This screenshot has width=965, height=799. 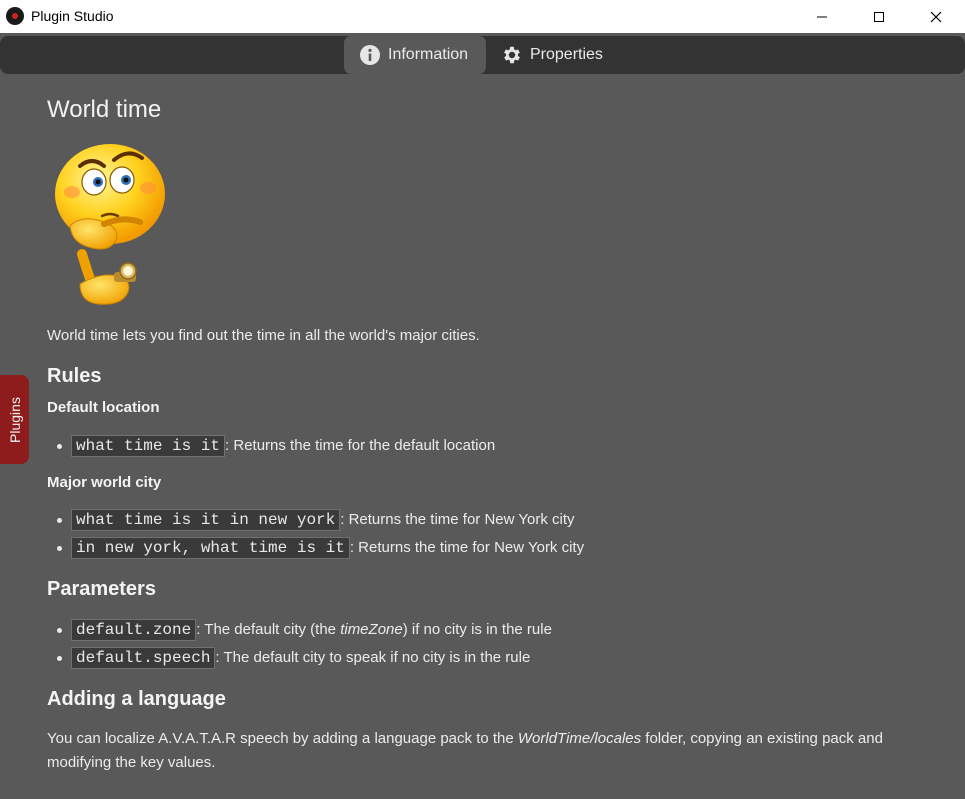 What do you see at coordinates (370, 55) in the screenshot?
I see `info-icon` at bounding box center [370, 55].